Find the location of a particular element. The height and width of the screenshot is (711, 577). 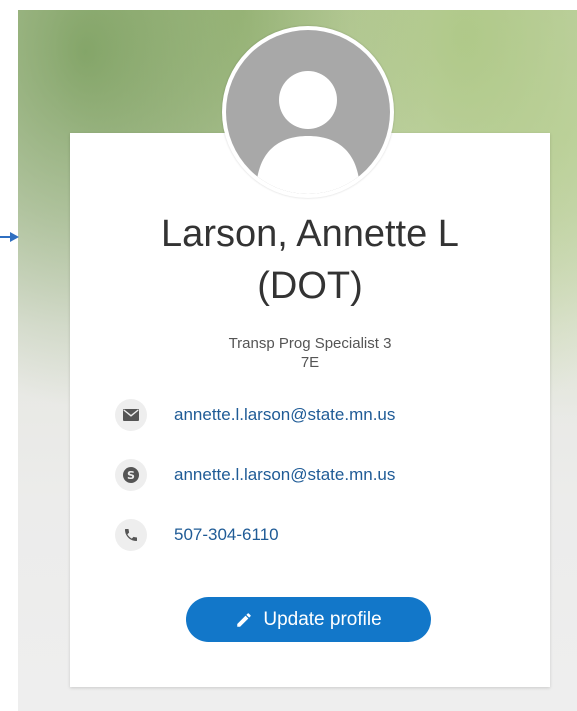

skype-link: annette.l.larson@state.mn.us is located at coordinates (284, 475).